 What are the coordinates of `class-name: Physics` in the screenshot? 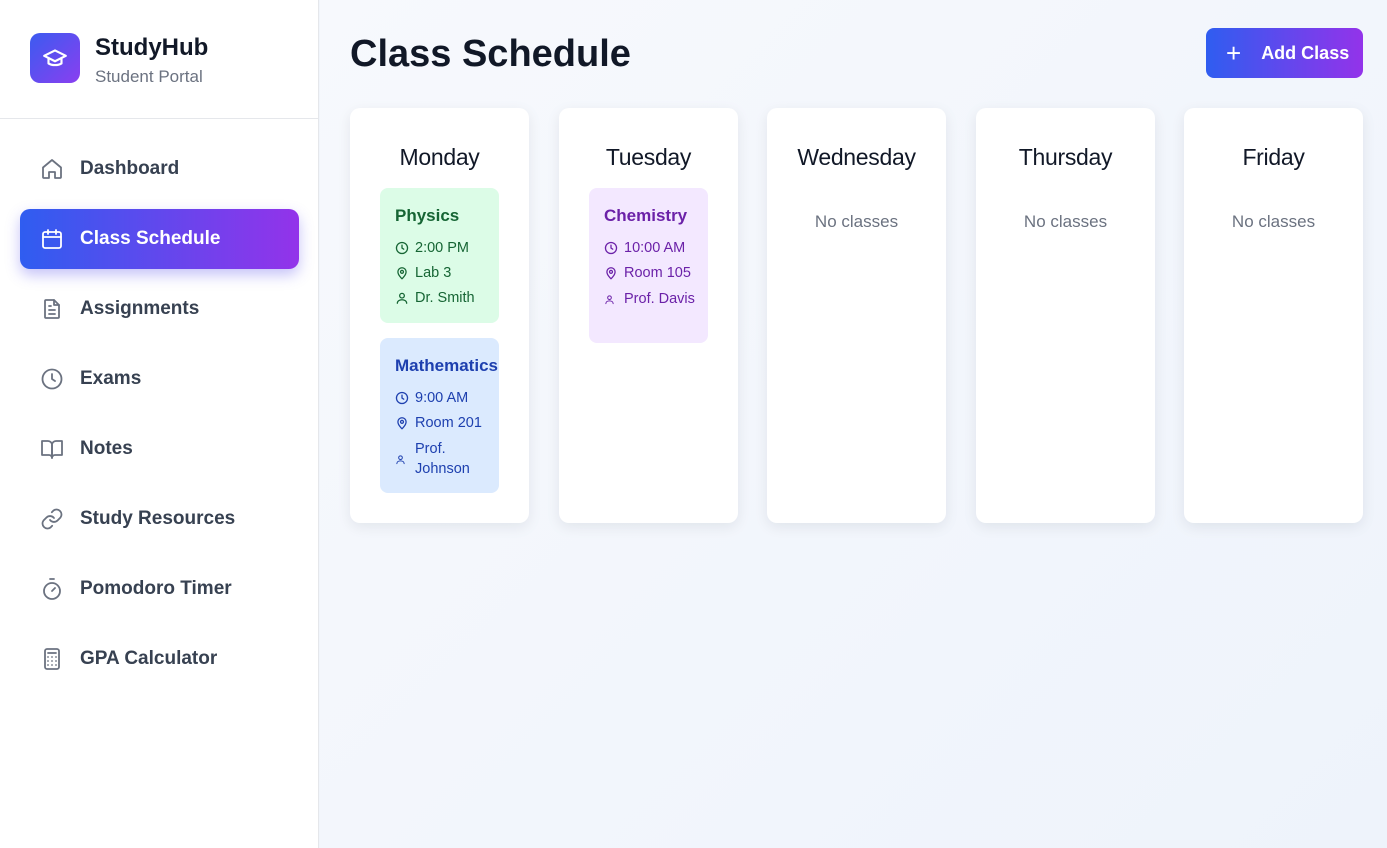 It's located at (427, 215).